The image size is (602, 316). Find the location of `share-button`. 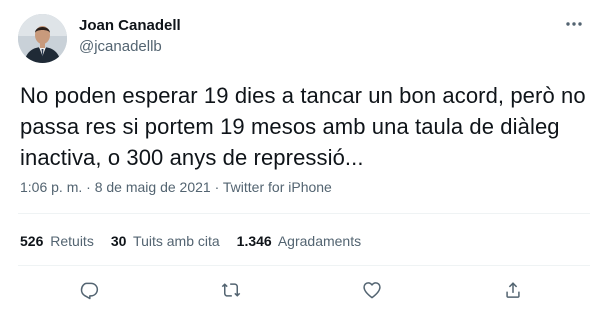

share-button is located at coordinates (513, 290).